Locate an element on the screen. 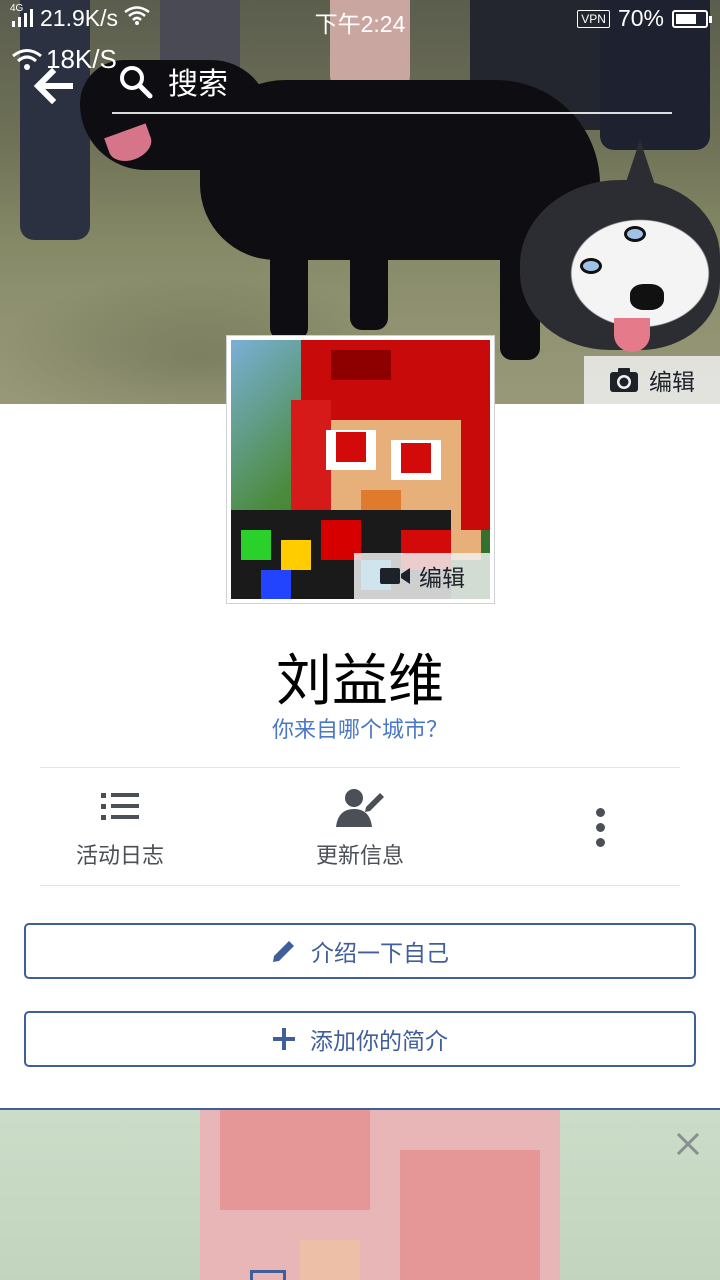 The height and width of the screenshot is (1280, 720). edit-profile-icon is located at coordinates (360, 808).